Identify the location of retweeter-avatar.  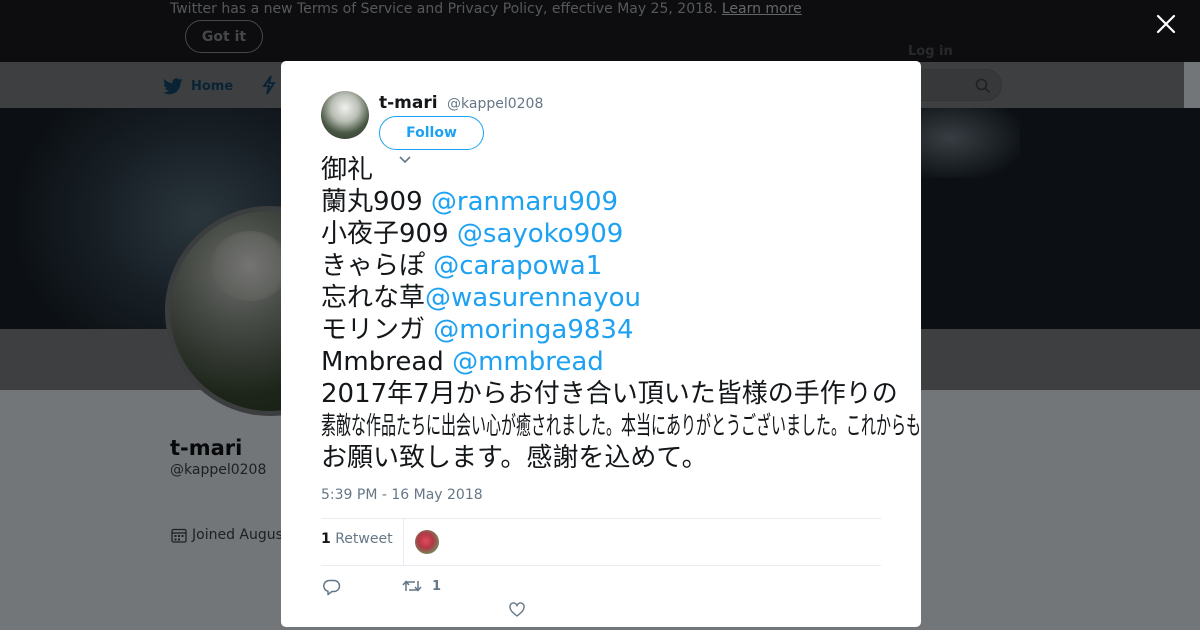
(427, 542).